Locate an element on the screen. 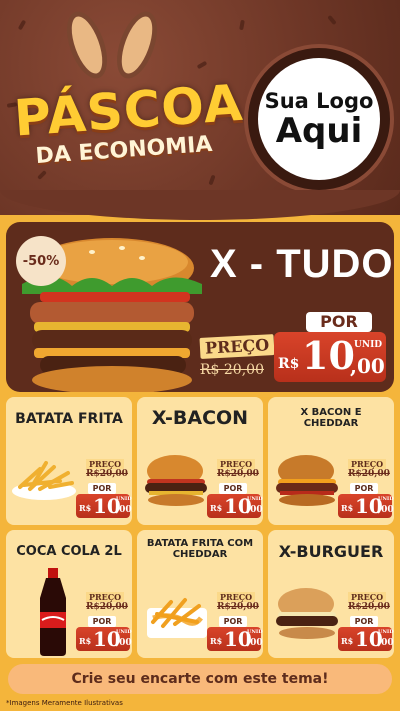 The width and height of the screenshot is (400, 711). cheddar-fries-image is located at coordinates (177, 618).